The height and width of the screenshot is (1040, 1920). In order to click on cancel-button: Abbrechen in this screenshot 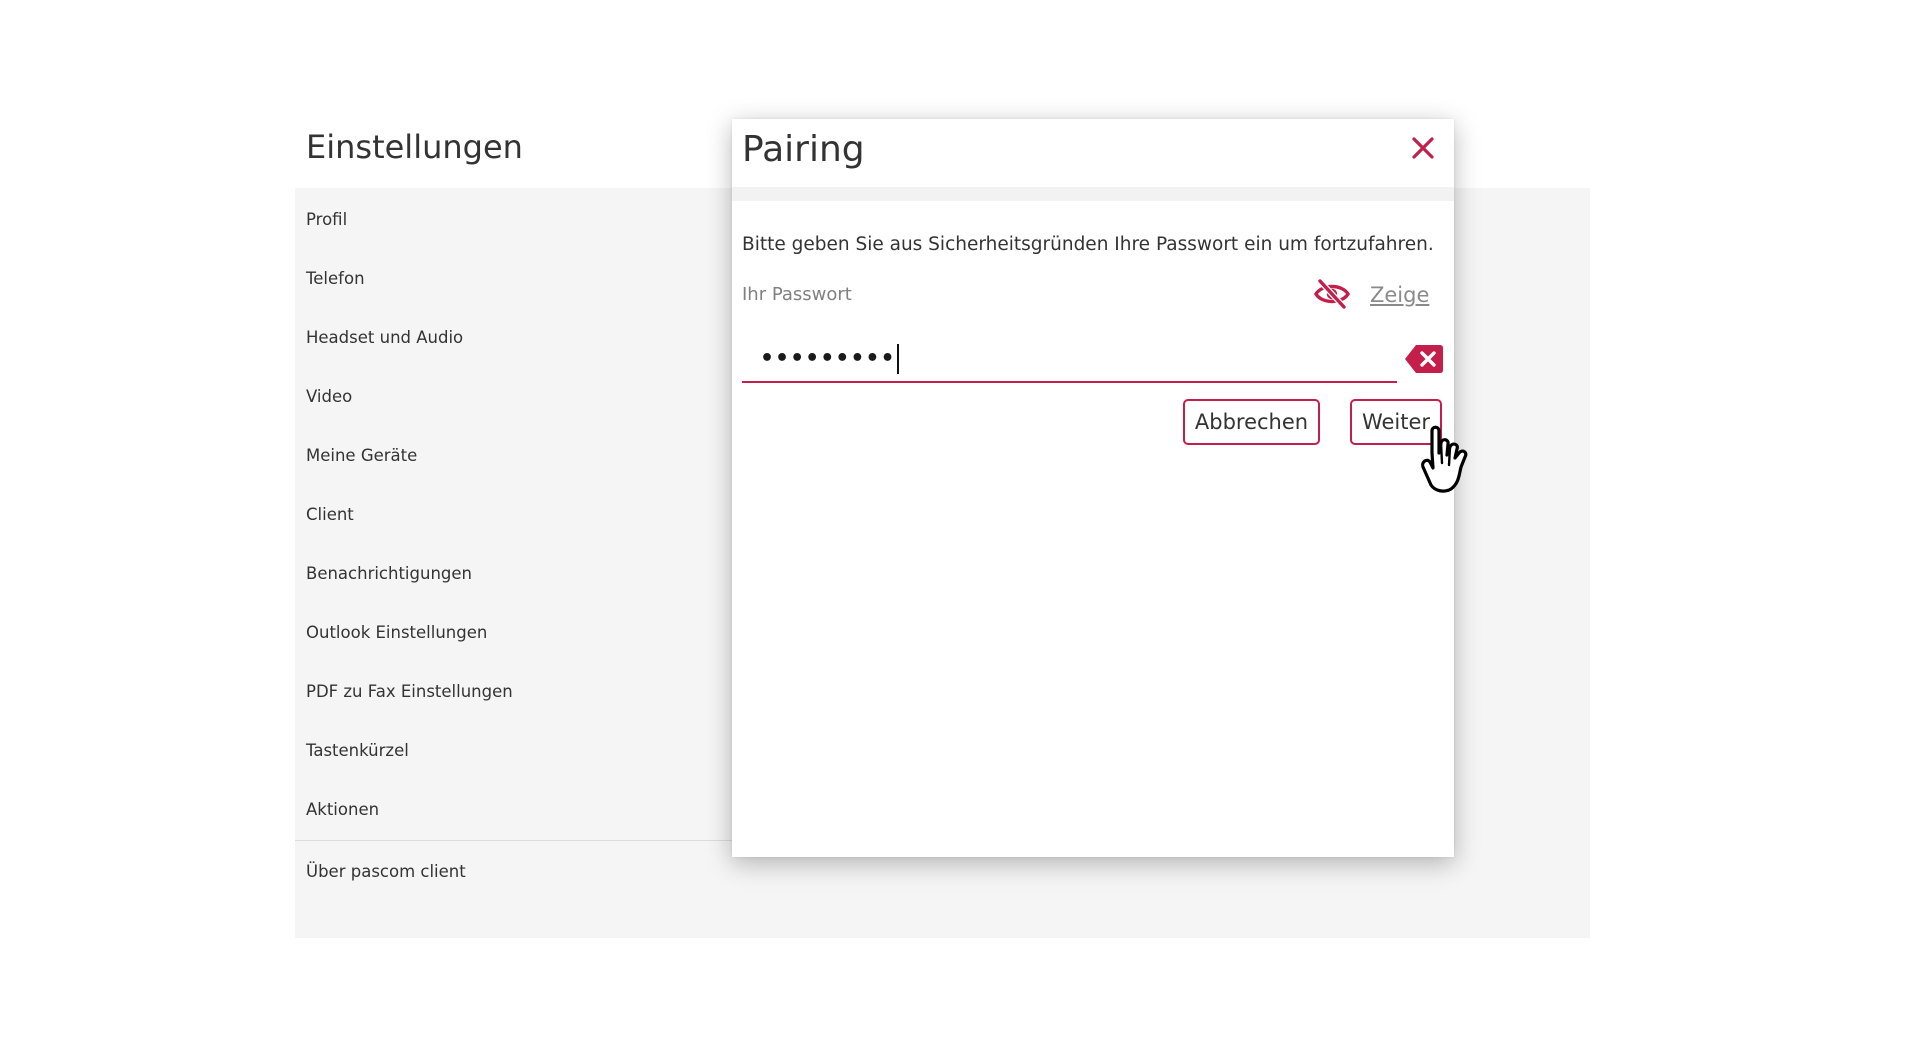, I will do `click(1251, 422)`.